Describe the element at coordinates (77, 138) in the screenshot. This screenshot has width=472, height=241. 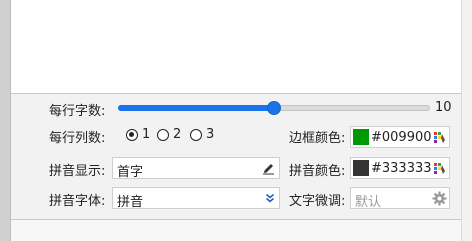
I see `cols-per-line-label: 每行列数:` at that location.